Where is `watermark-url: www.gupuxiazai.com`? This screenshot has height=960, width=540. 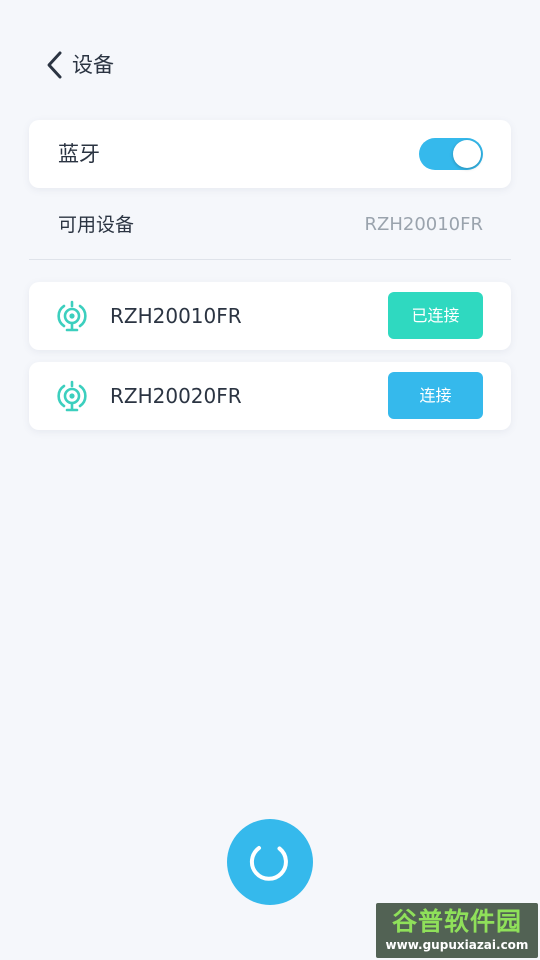 watermark-url: www.gupuxiazai.com is located at coordinates (457, 945).